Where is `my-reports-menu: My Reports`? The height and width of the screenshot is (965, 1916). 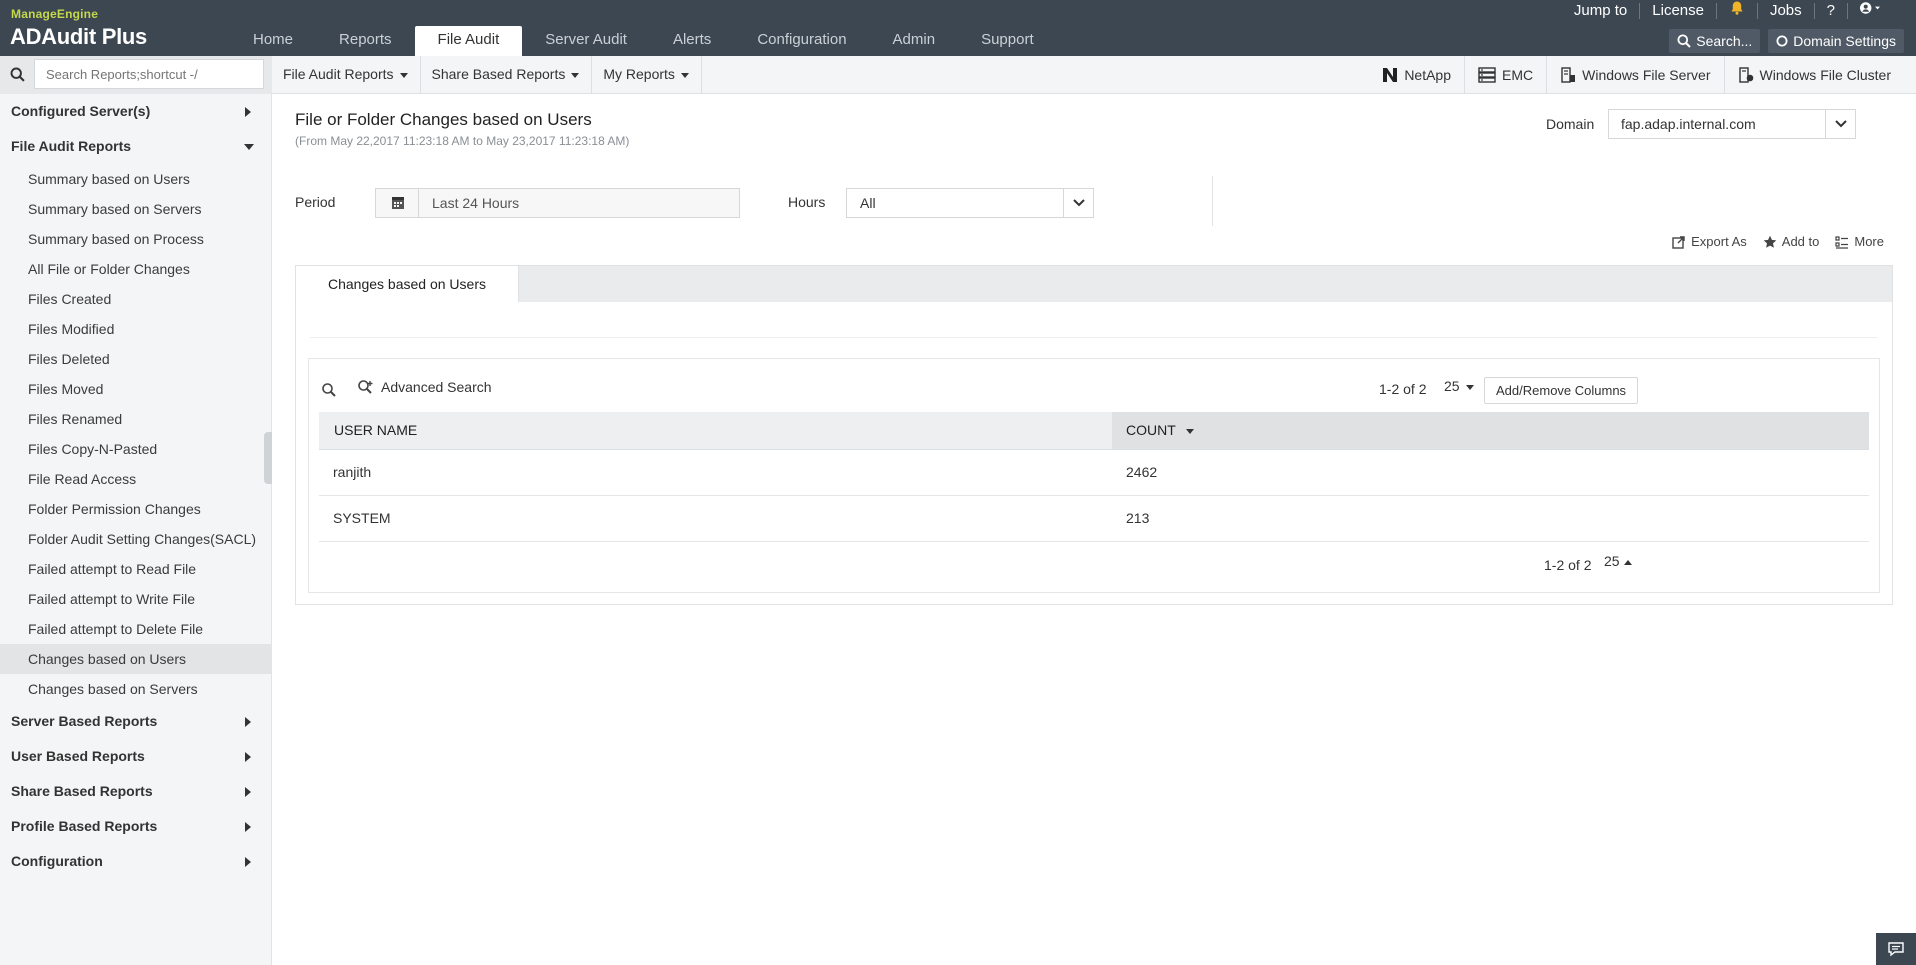 my-reports-menu: My Reports is located at coordinates (647, 75).